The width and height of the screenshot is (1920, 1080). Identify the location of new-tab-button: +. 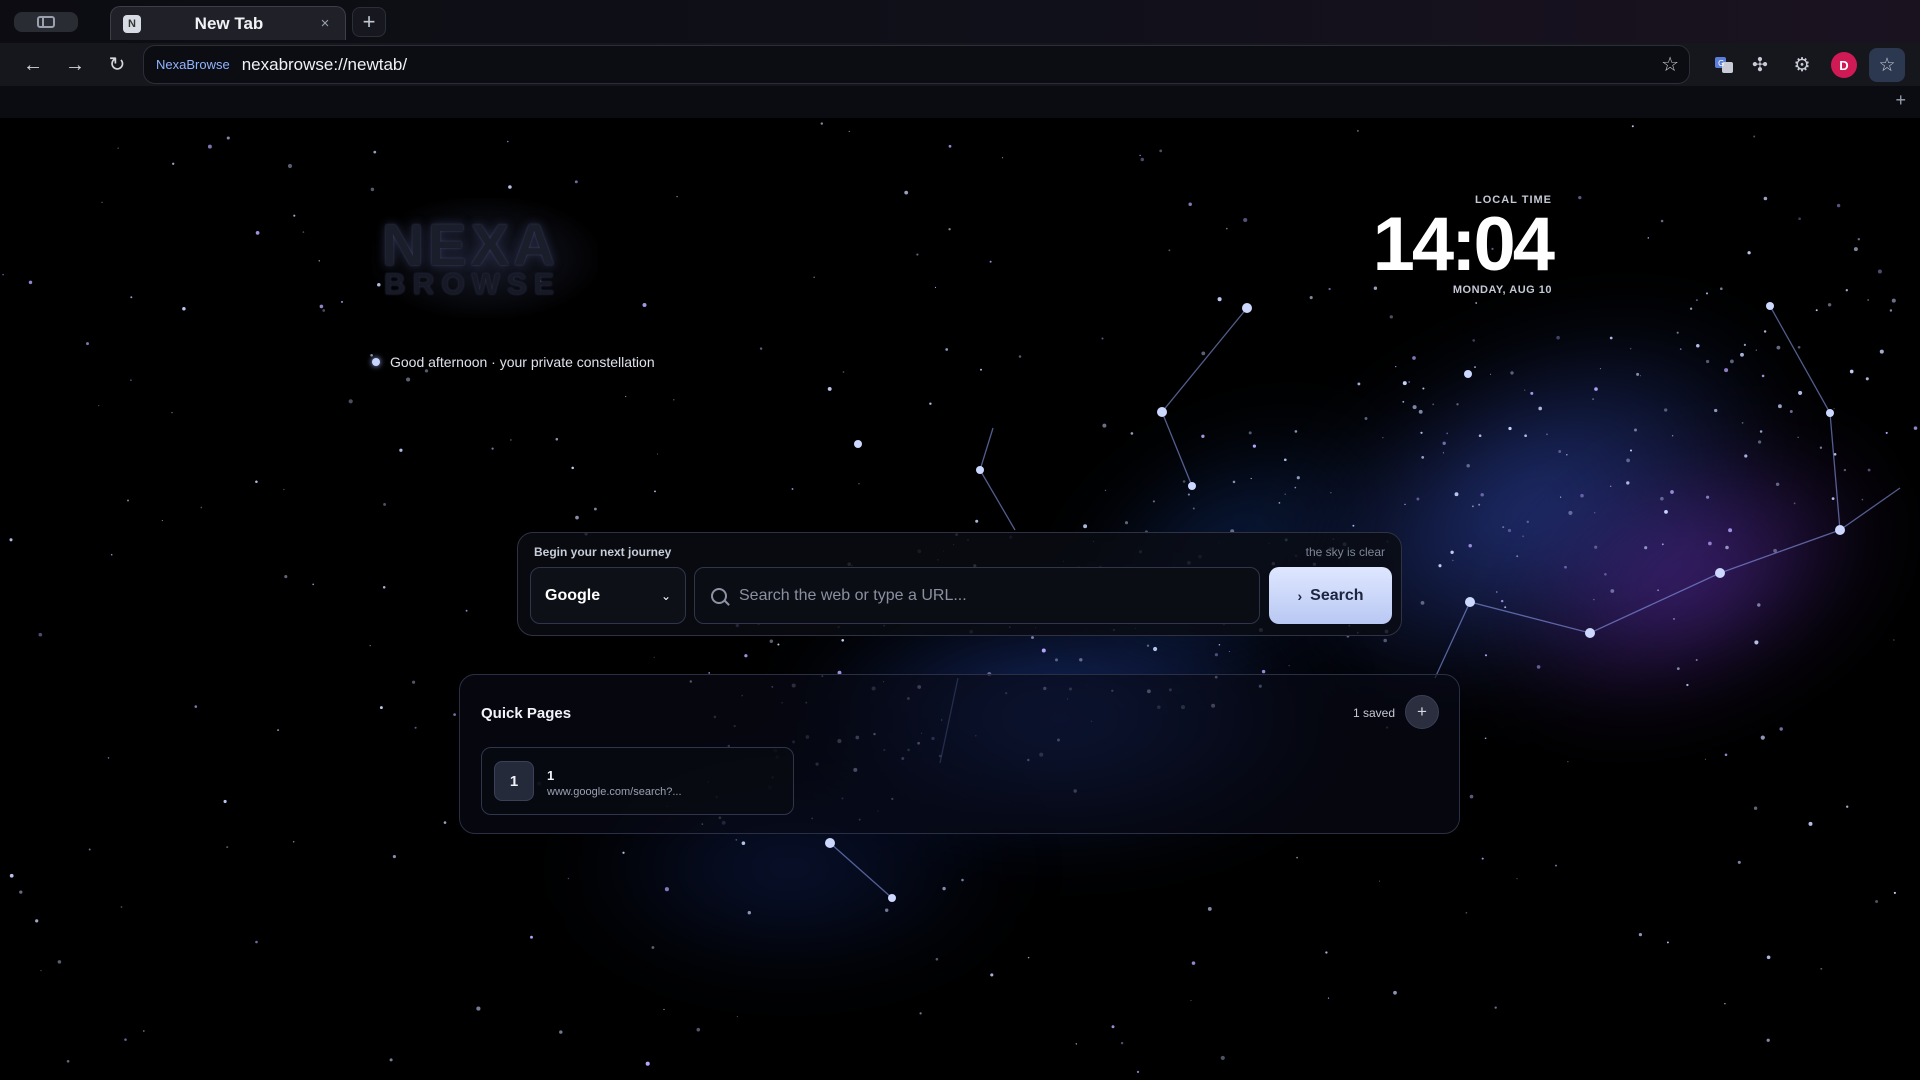
(369, 22).